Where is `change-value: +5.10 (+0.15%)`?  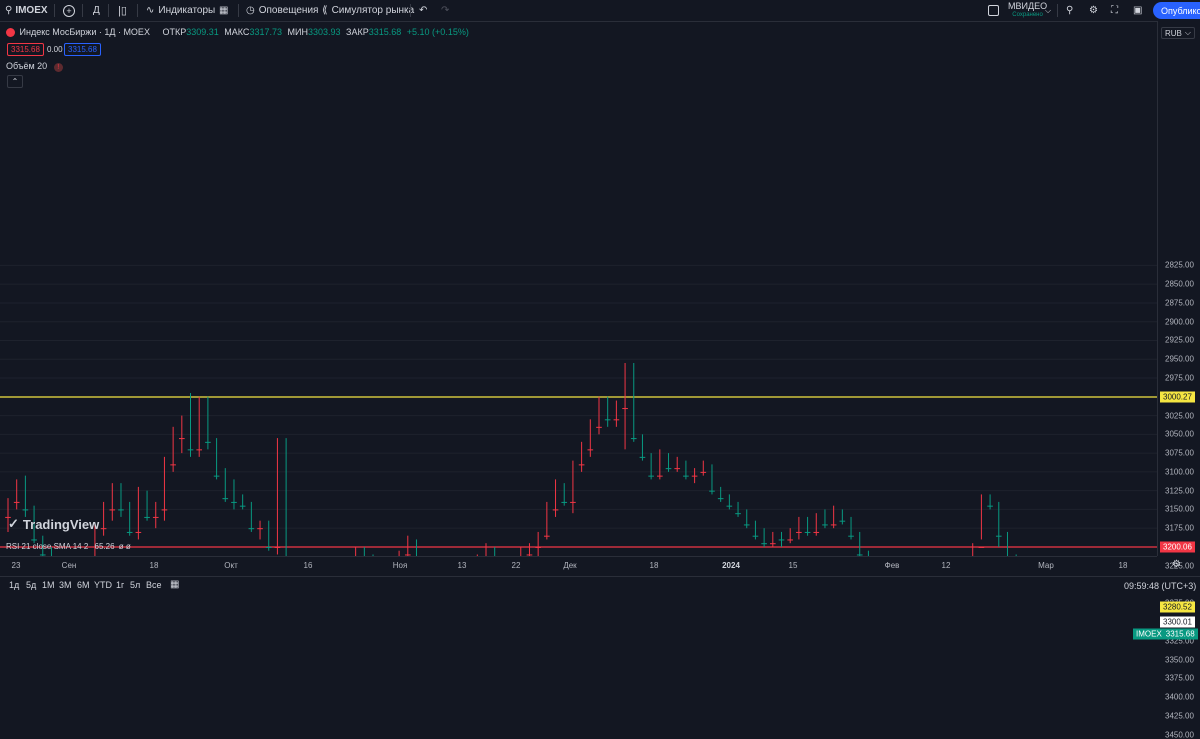
change-value: +5.10 (+0.15%) is located at coordinates (437, 32).